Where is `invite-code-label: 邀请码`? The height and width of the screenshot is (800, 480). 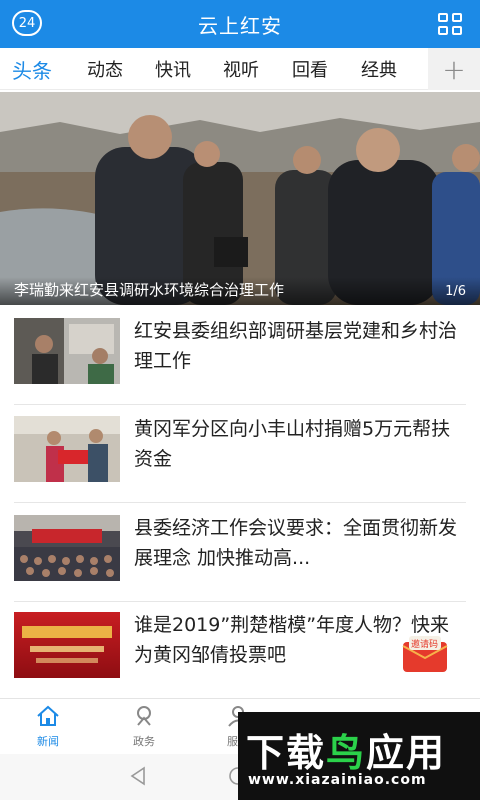
invite-code-label: 邀请码 is located at coordinates (425, 645).